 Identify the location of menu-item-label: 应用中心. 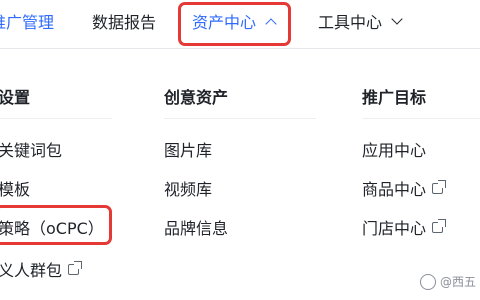
(394, 150).